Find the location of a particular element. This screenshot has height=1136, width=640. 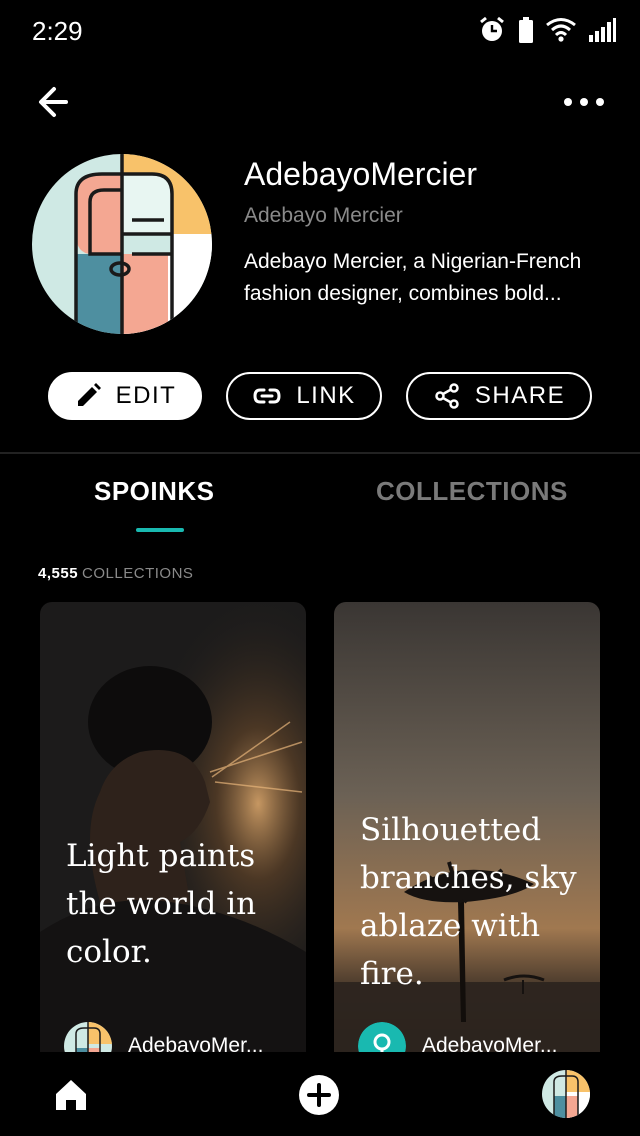

home-icon is located at coordinates (71, 1095).